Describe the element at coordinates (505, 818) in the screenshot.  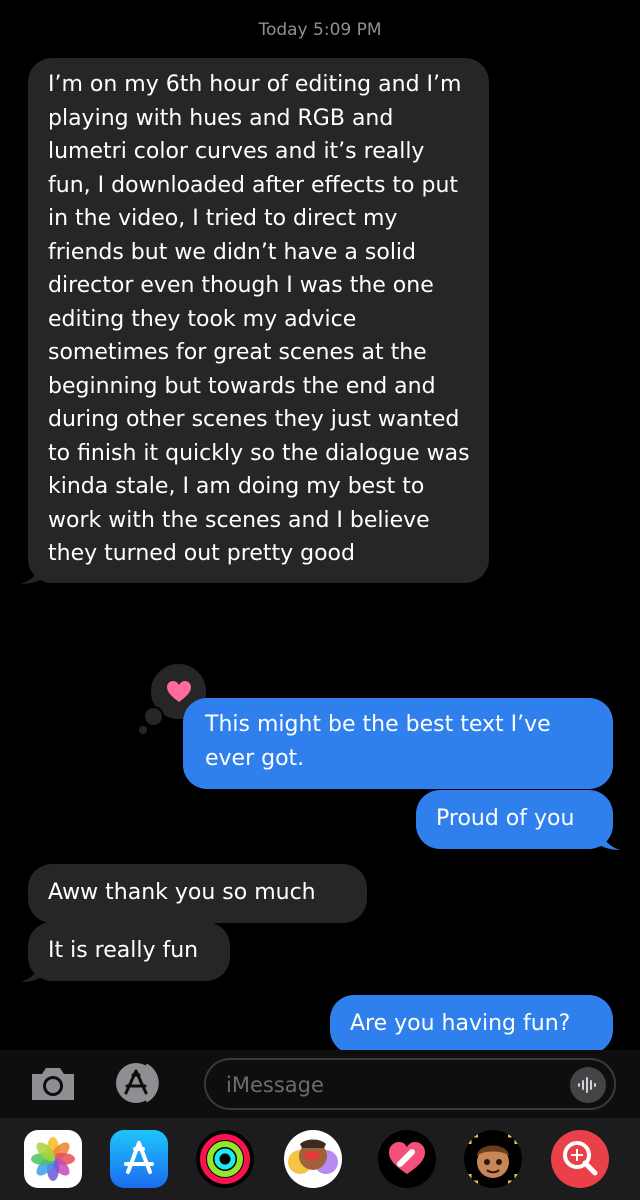
I see `message-text: Proud of you` at that location.